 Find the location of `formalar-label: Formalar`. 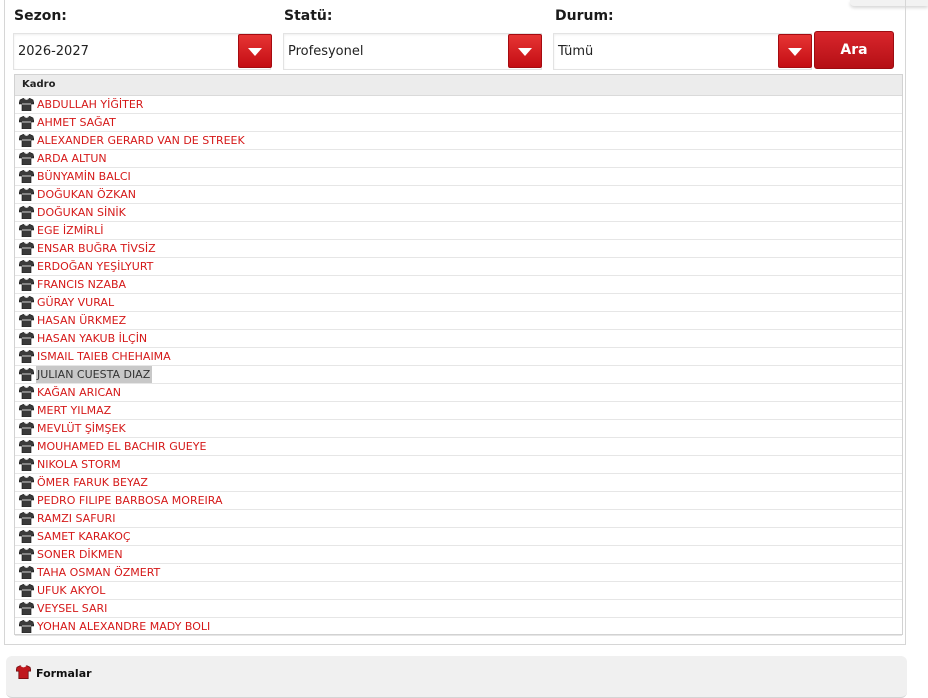

formalar-label: Formalar is located at coordinates (64, 673).